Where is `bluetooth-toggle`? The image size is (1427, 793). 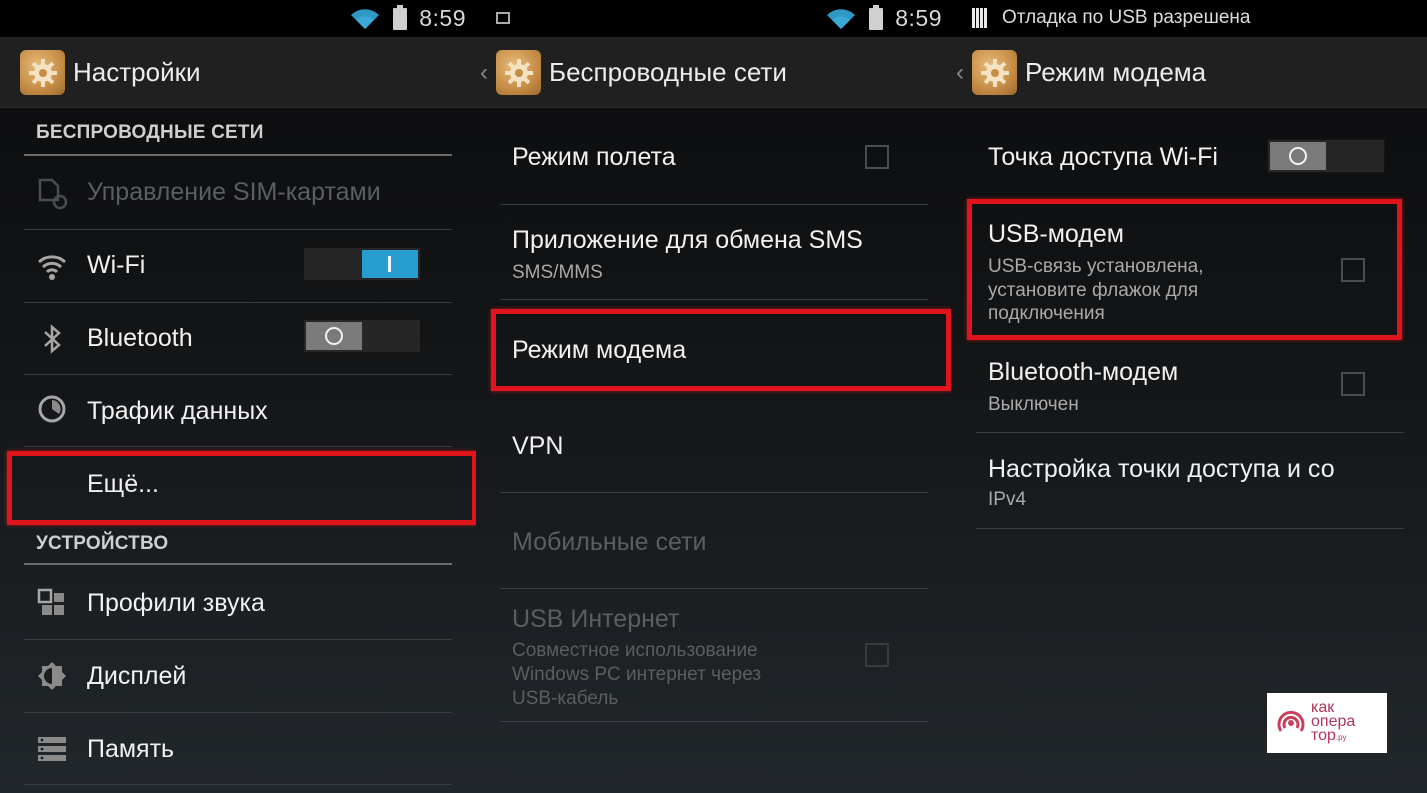
bluetooth-toggle is located at coordinates (362, 336).